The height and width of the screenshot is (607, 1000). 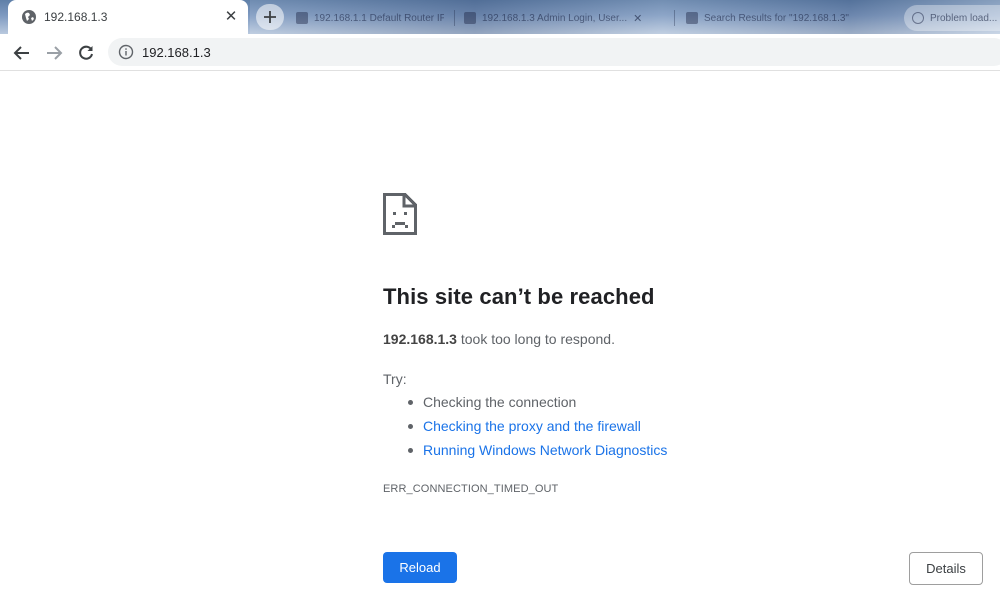 What do you see at coordinates (776, 18) in the screenshot?
I see `background-tab-title: Search Results for "192.168.1.3"` at bounding box center [776, 18].